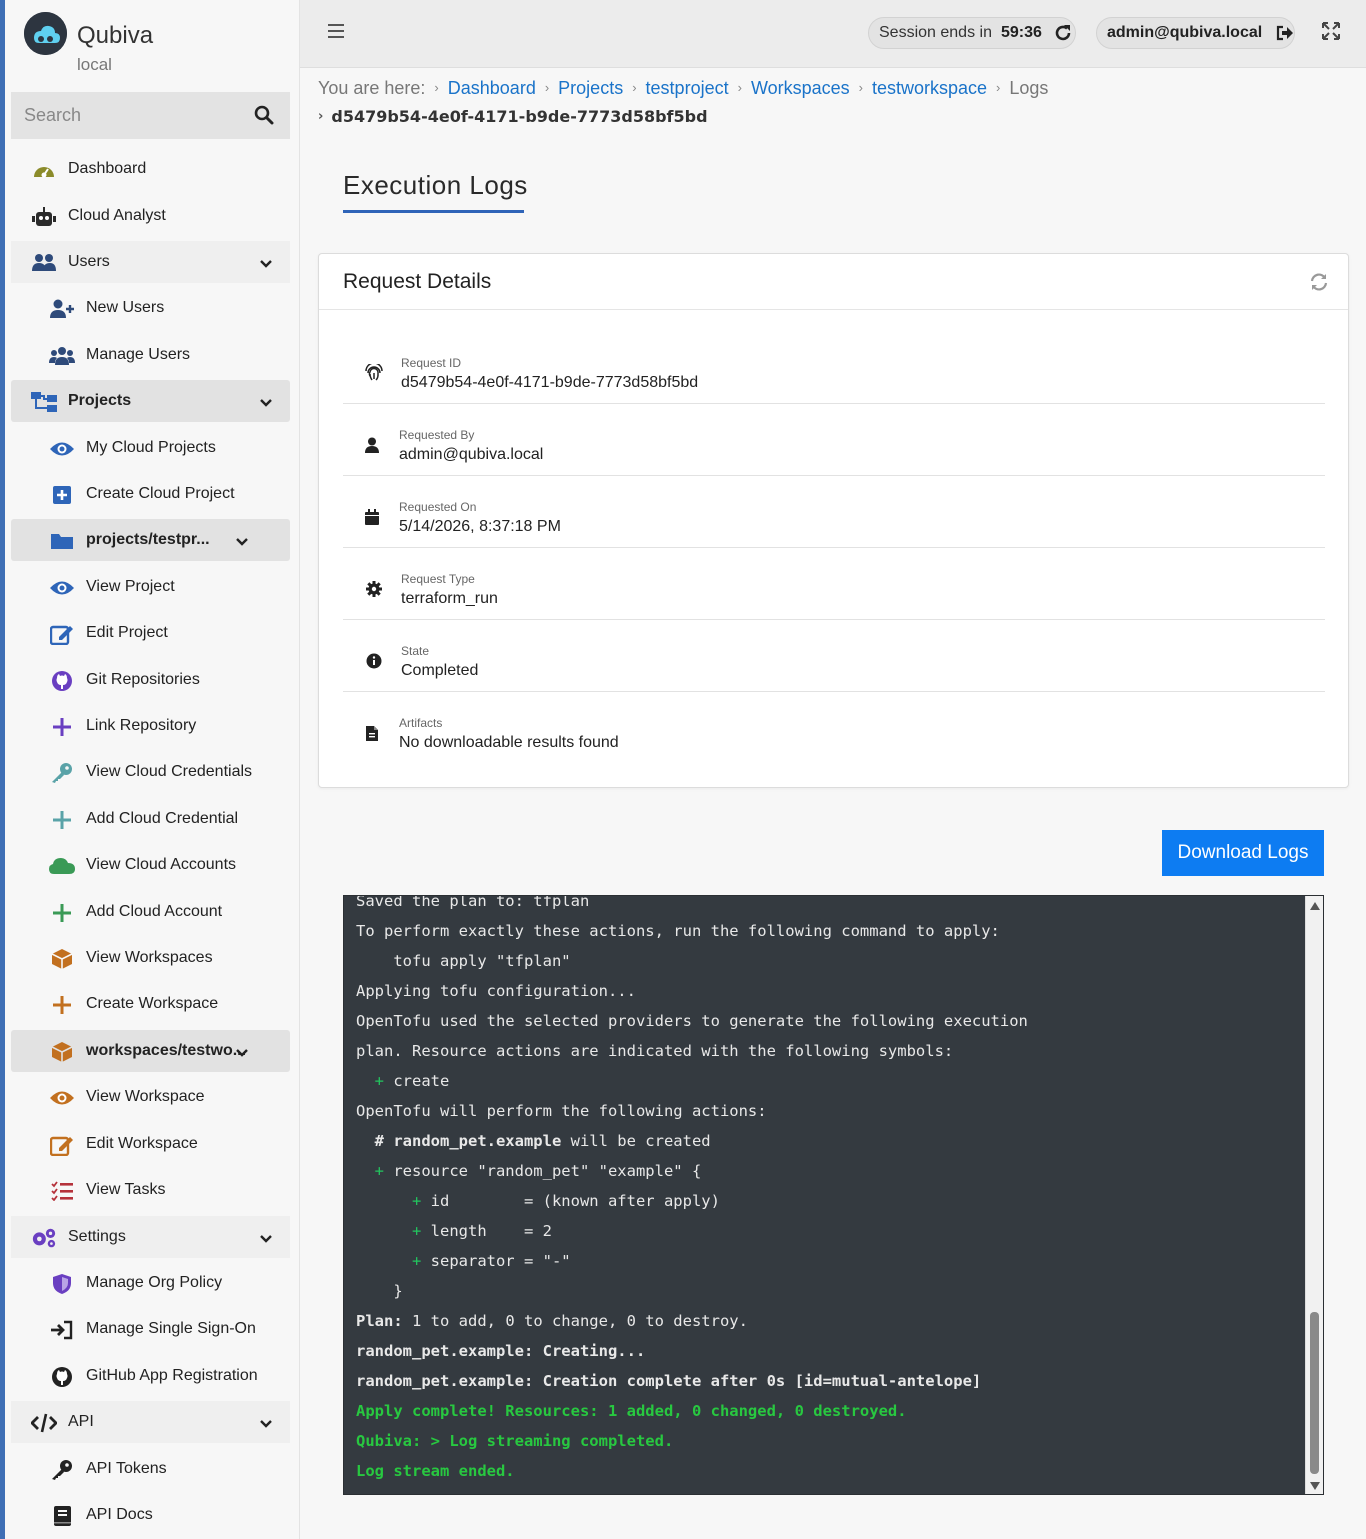 The width and height of the screenshot is (1366, 1539). Describe the element at coordinates (150, 1329) in the screenshot. I see `sidebar-item-manage-sso: Manage Single Sign-On` at that location.